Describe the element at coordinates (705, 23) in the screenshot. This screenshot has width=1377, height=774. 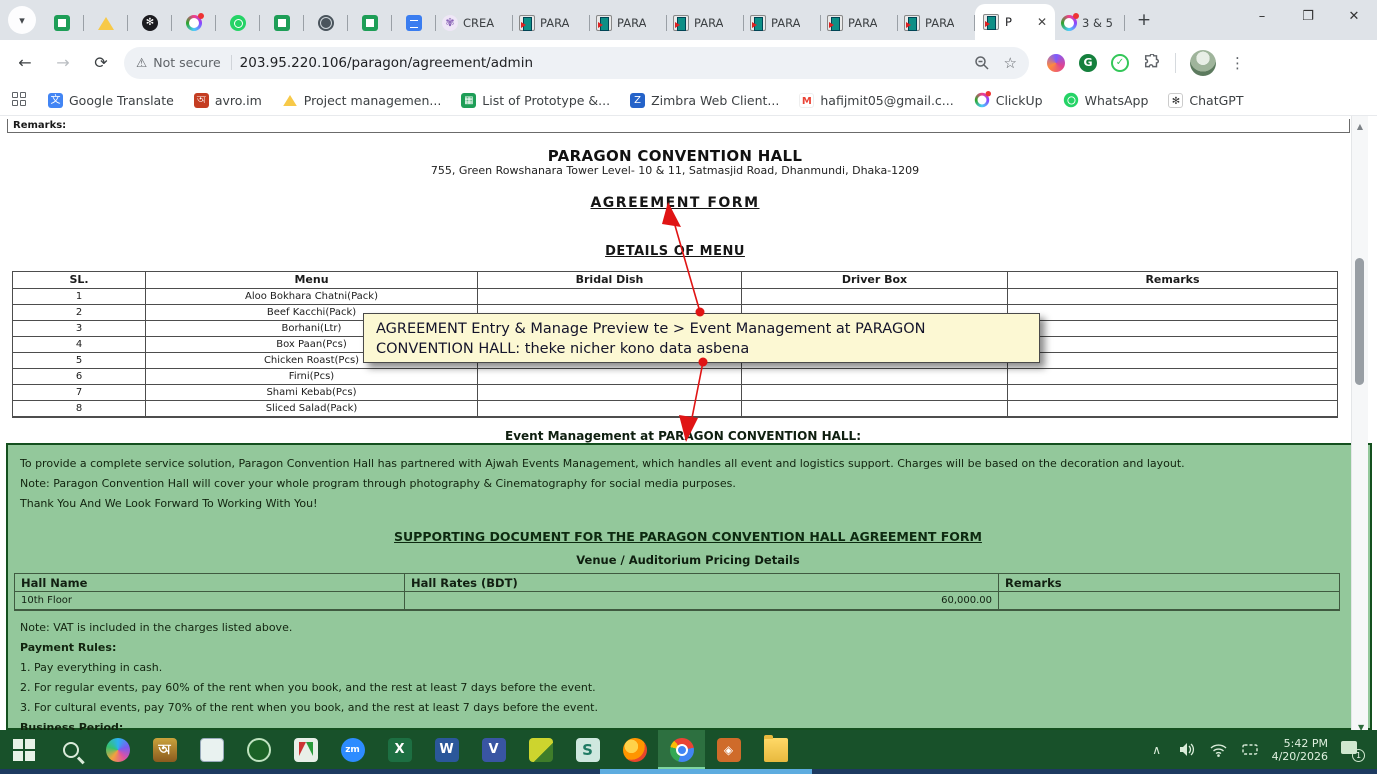
I see `tab-paragon-3: PARA` at that location.